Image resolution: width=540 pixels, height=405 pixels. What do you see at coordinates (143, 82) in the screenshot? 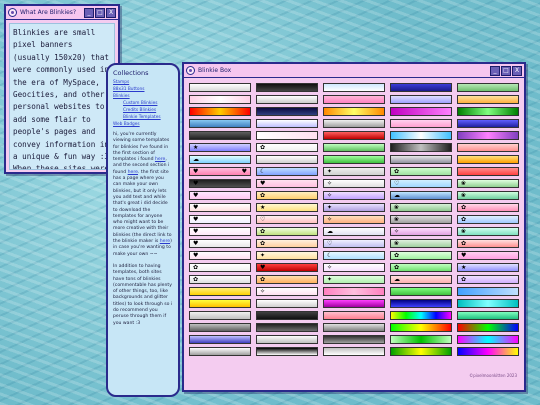
I see `collection-link: Stamps` at bounding box center [143, 82].